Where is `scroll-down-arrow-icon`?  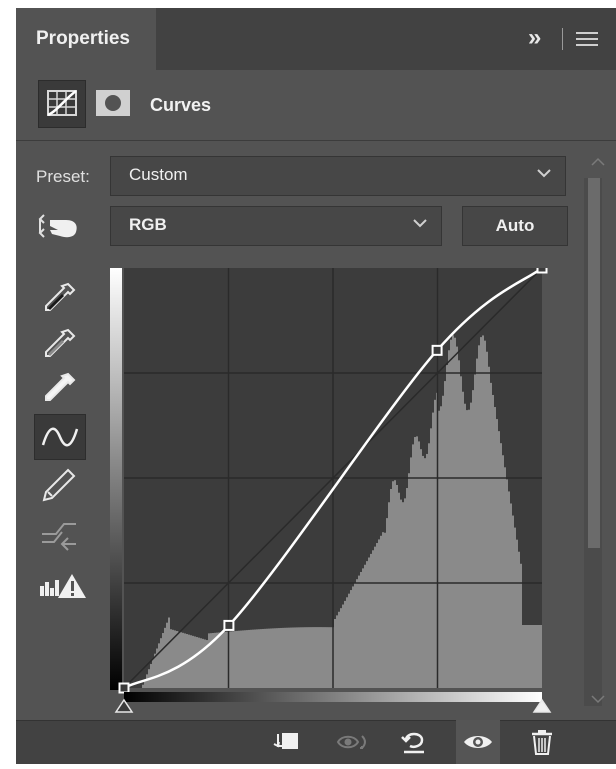 scroll-down-arrow-icon is located at coordinates (598, 699).